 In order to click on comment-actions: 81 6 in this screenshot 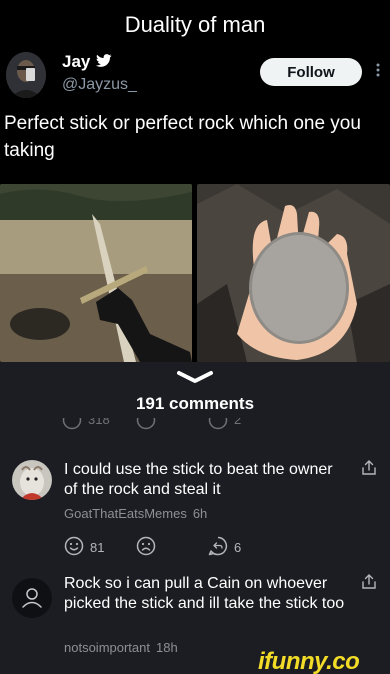, I will do `click(164, 546)`.